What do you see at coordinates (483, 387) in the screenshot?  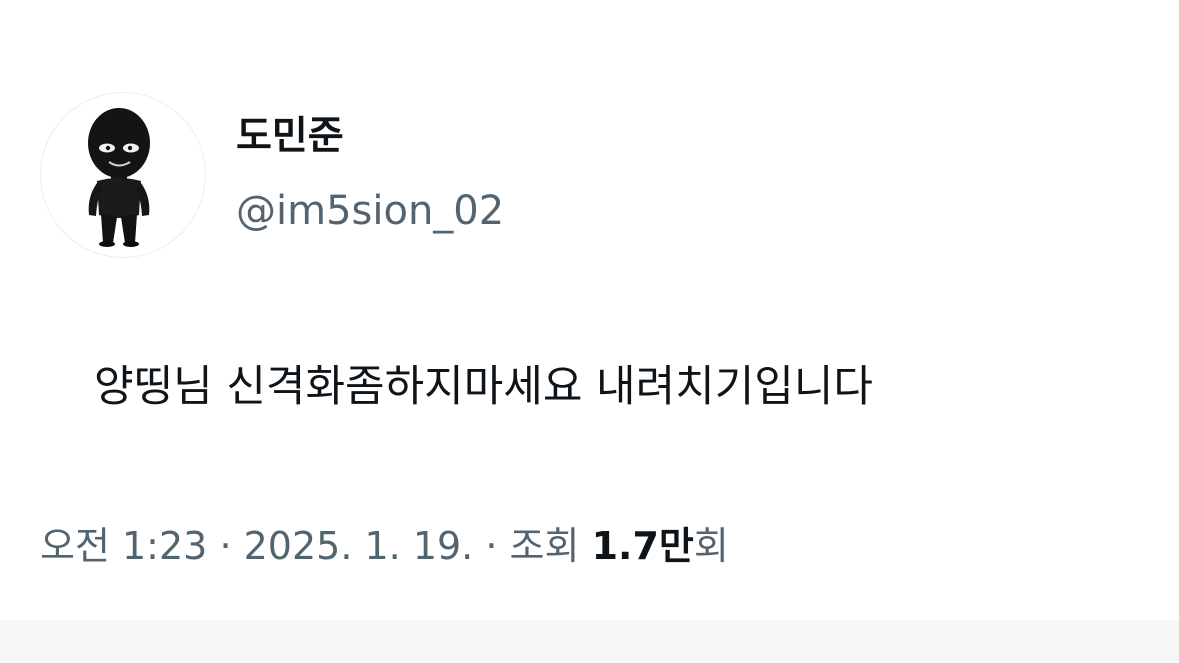 I see `tweet-text: 양띵님 신격화좀하지마세요 내려치기입니다` at bounding box center [483, 387].